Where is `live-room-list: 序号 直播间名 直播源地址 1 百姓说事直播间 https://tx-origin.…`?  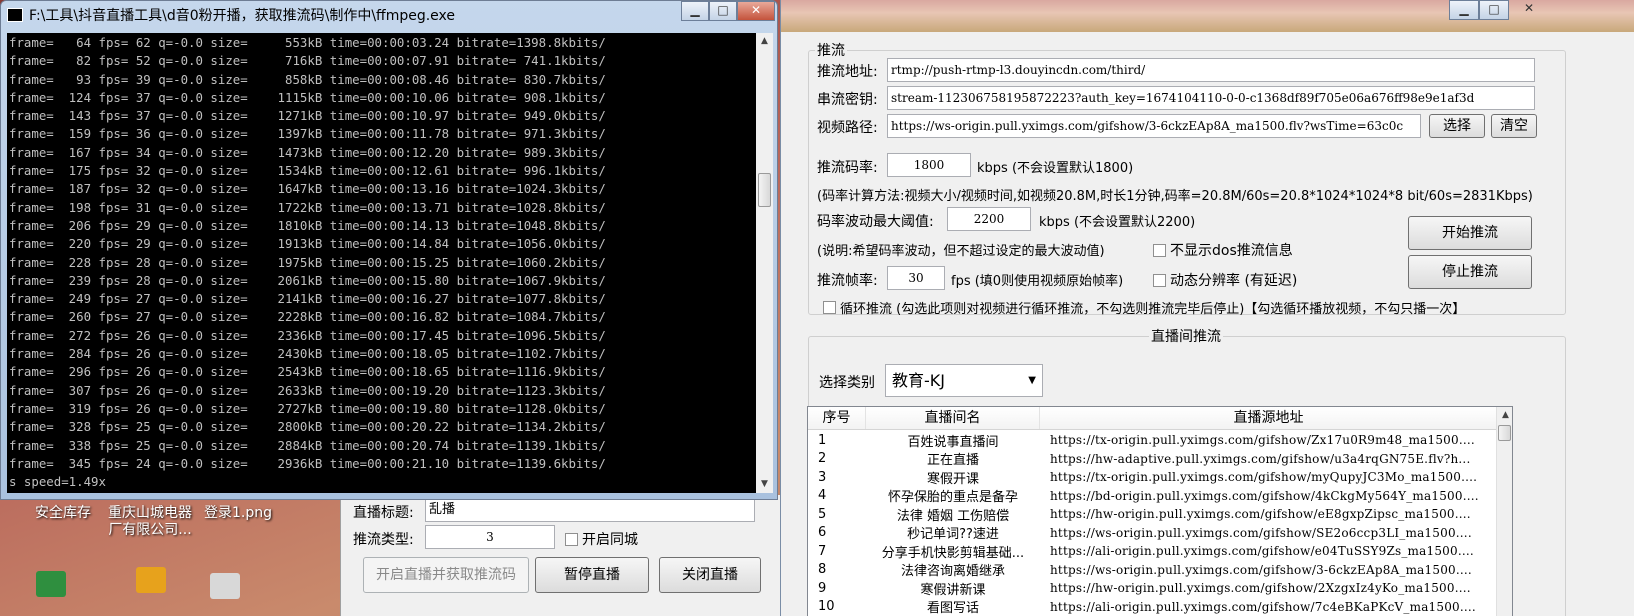
live-room-list: 序号 直播间名 直播源地址 1 百姓说事直播间 https://tx-origin.… is located at coordinates (1160, 511).